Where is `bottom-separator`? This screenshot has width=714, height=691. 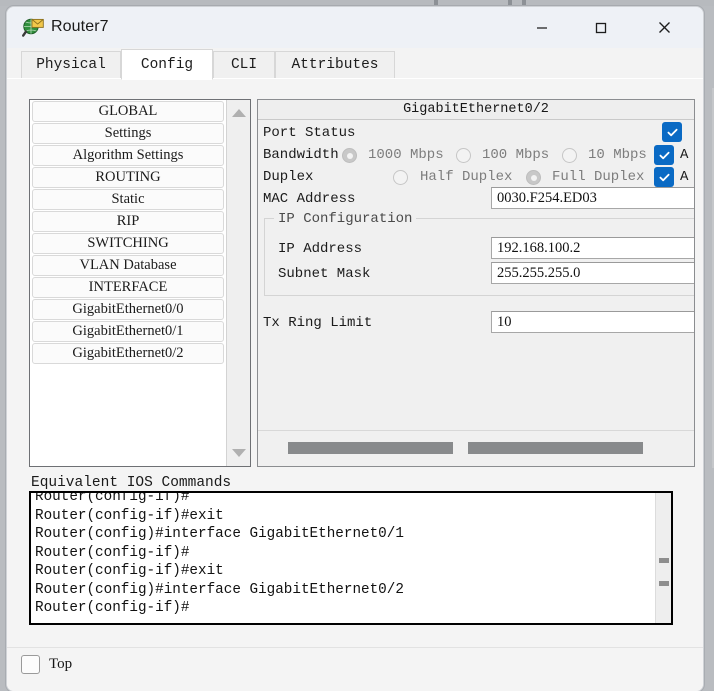
bottom-separator is located at coordinates (355, 647).